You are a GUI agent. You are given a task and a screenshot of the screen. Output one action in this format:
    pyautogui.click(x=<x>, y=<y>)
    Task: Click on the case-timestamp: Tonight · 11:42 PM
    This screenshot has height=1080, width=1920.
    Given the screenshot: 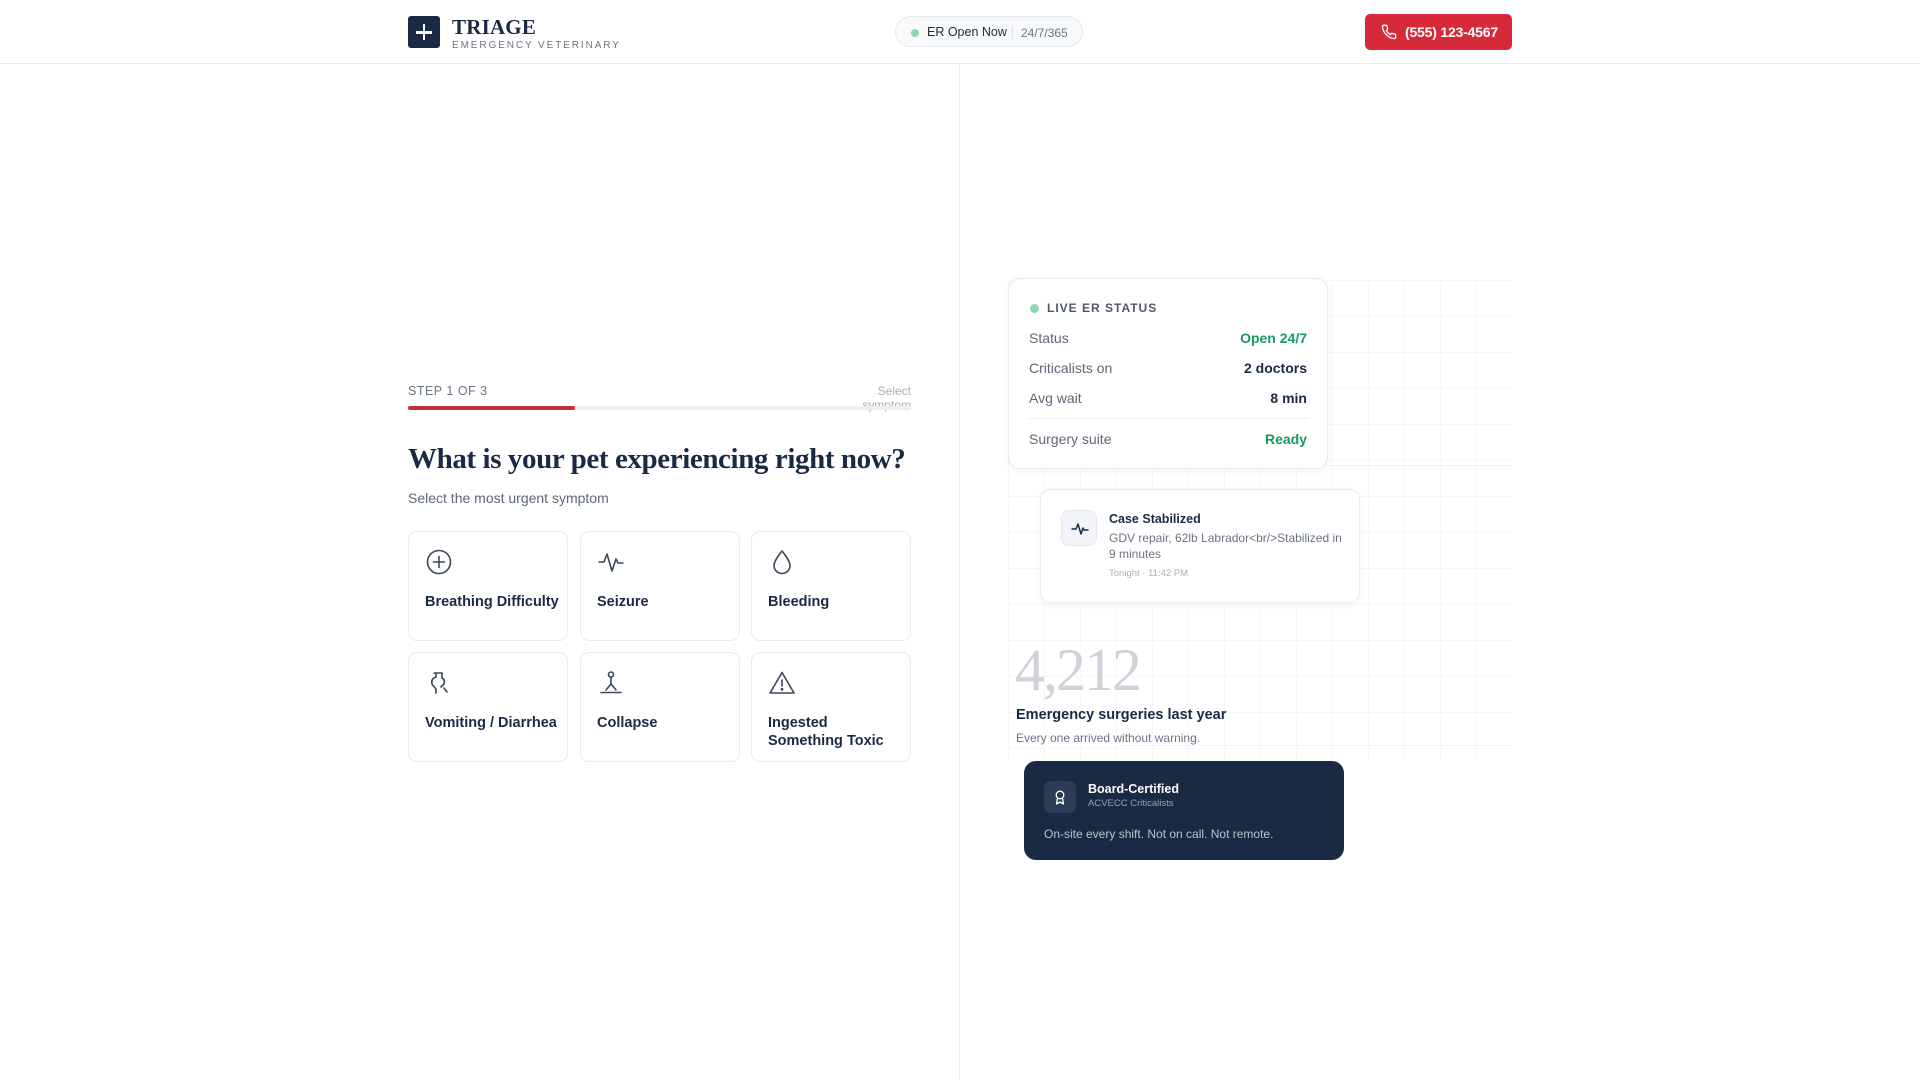 What is the action you would take?
    pyautogui.click(x=1149, y=573)
    